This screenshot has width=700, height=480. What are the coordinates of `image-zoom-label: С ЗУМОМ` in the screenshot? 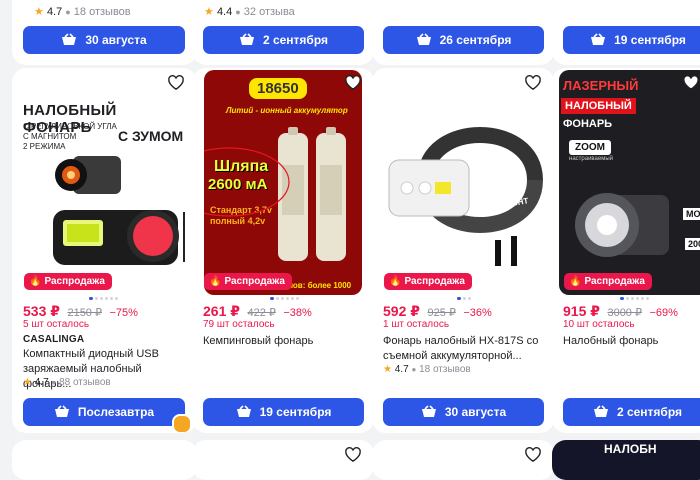 It's located at (151, 136).